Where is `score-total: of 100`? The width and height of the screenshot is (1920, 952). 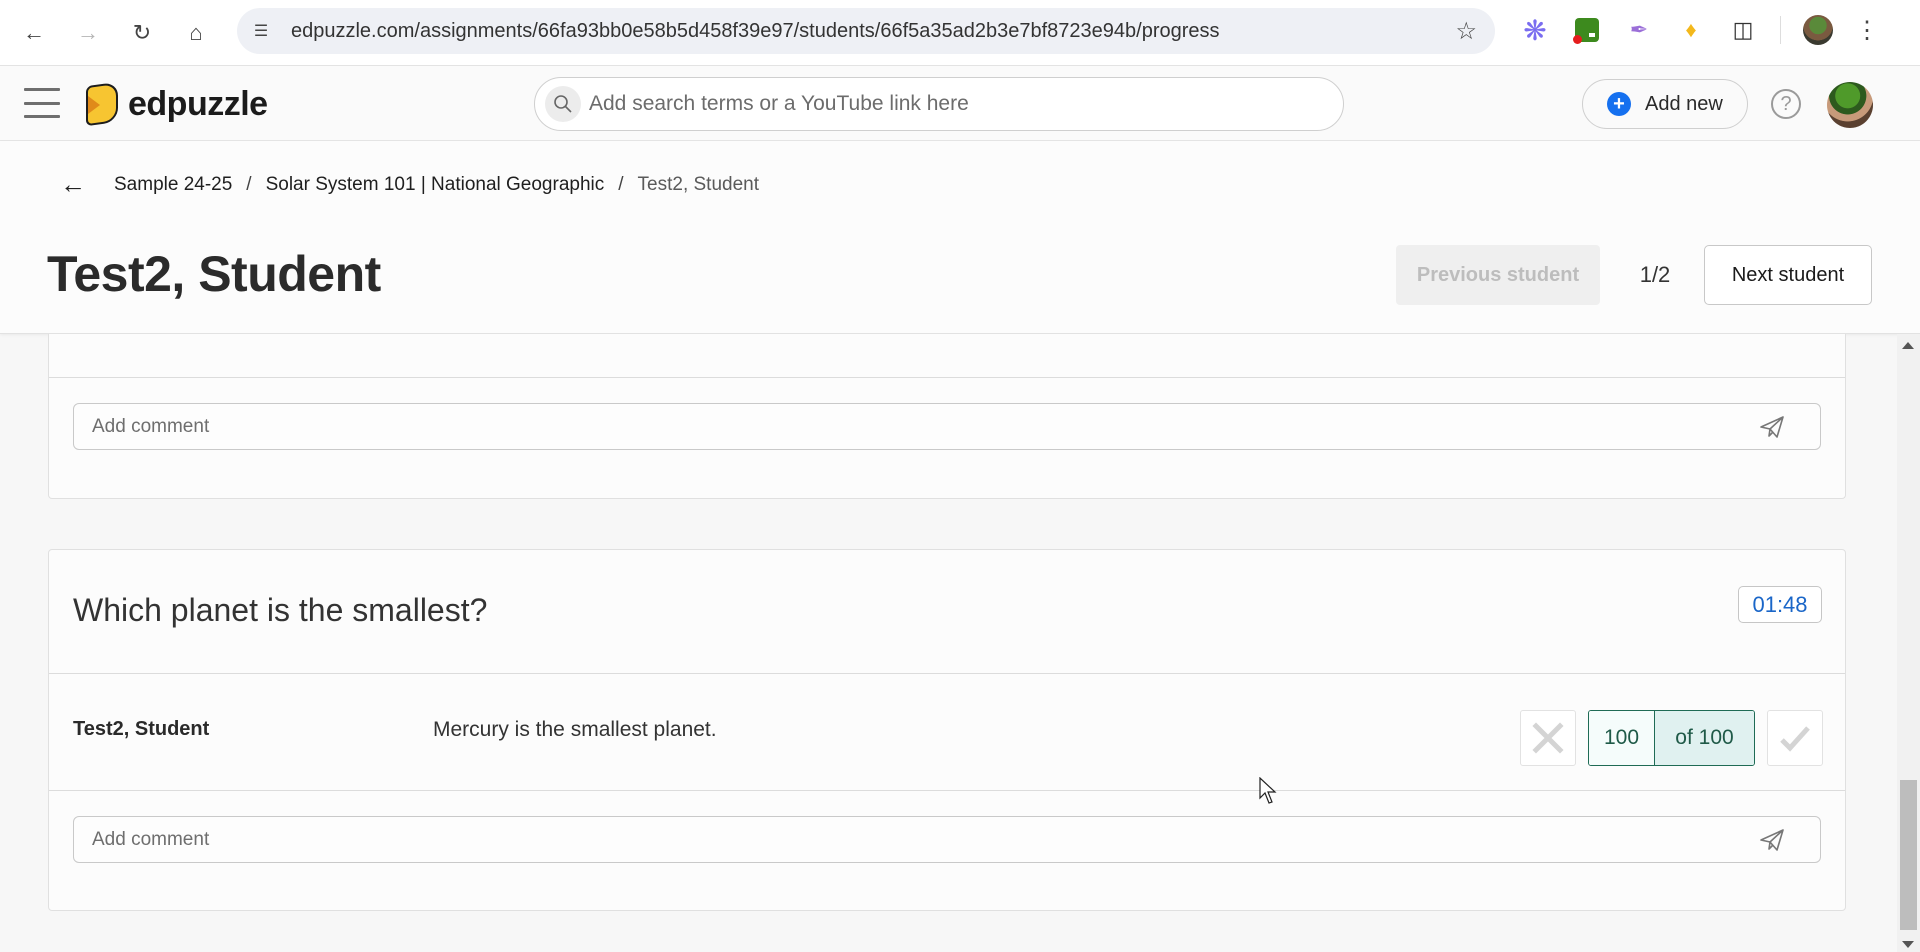
score-total: of 100 is located at coordinates (1704, 738).